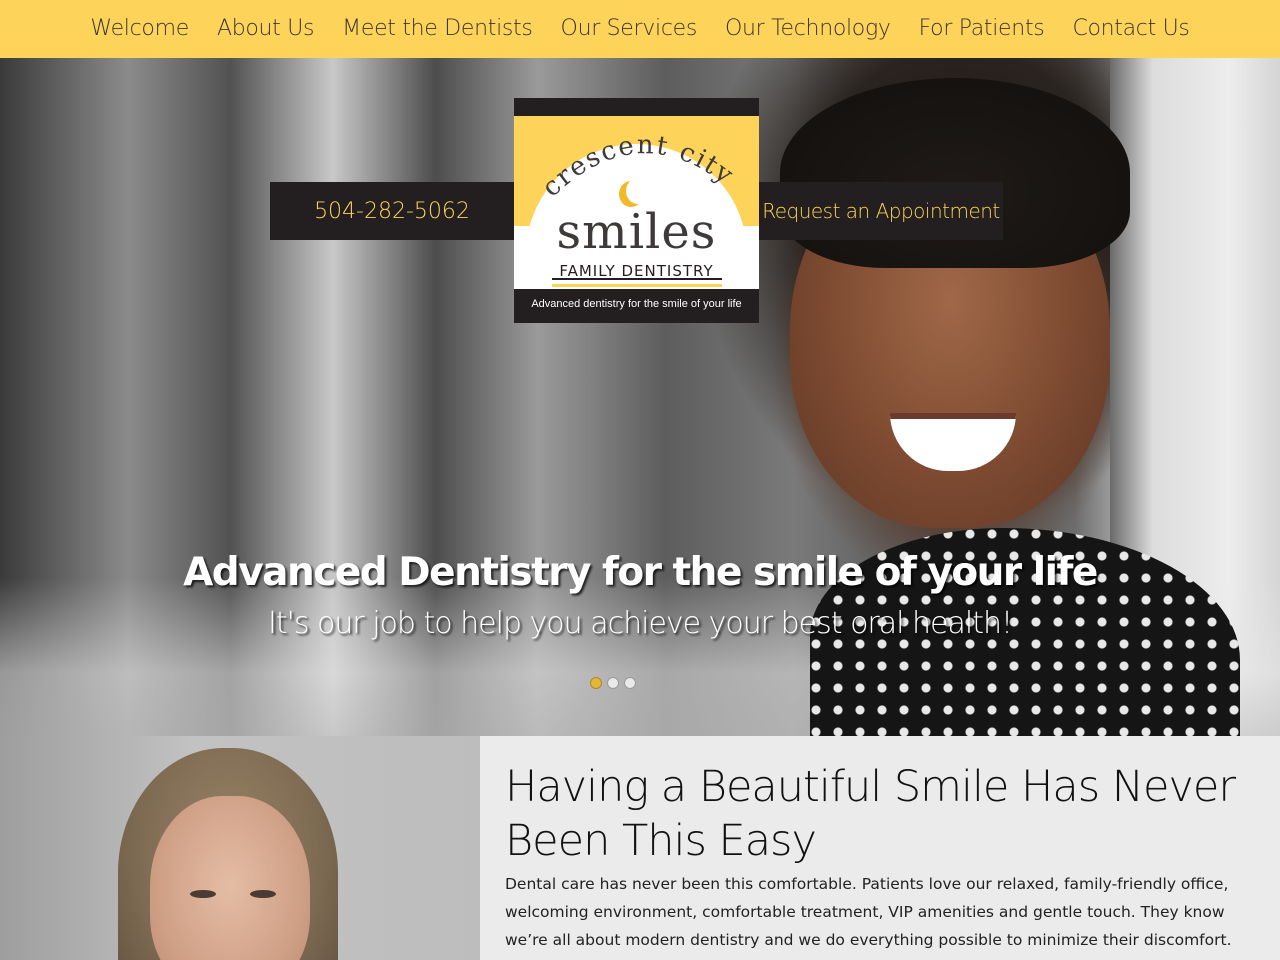  Describe the element at coordinates (629, 29) in the screenshot. I see `nav-our-services: Our Services` at that location.